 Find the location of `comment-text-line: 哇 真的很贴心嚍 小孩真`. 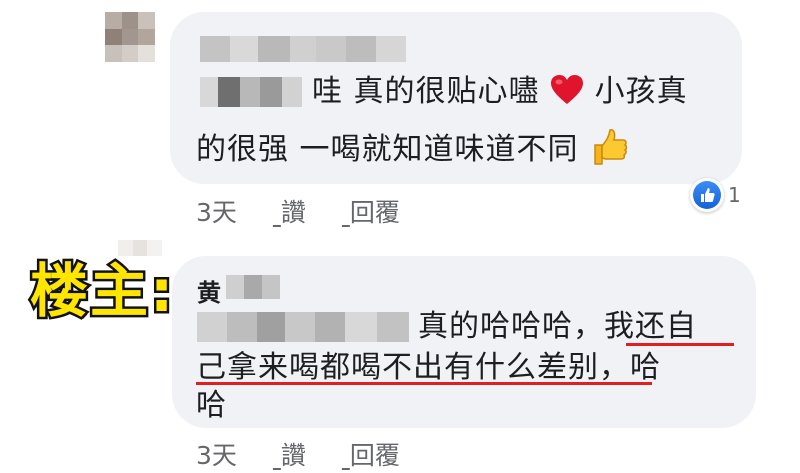

comment-text-line: 哇 真的很贴心嚍 小孩真 is located at coordinates (500, 92).